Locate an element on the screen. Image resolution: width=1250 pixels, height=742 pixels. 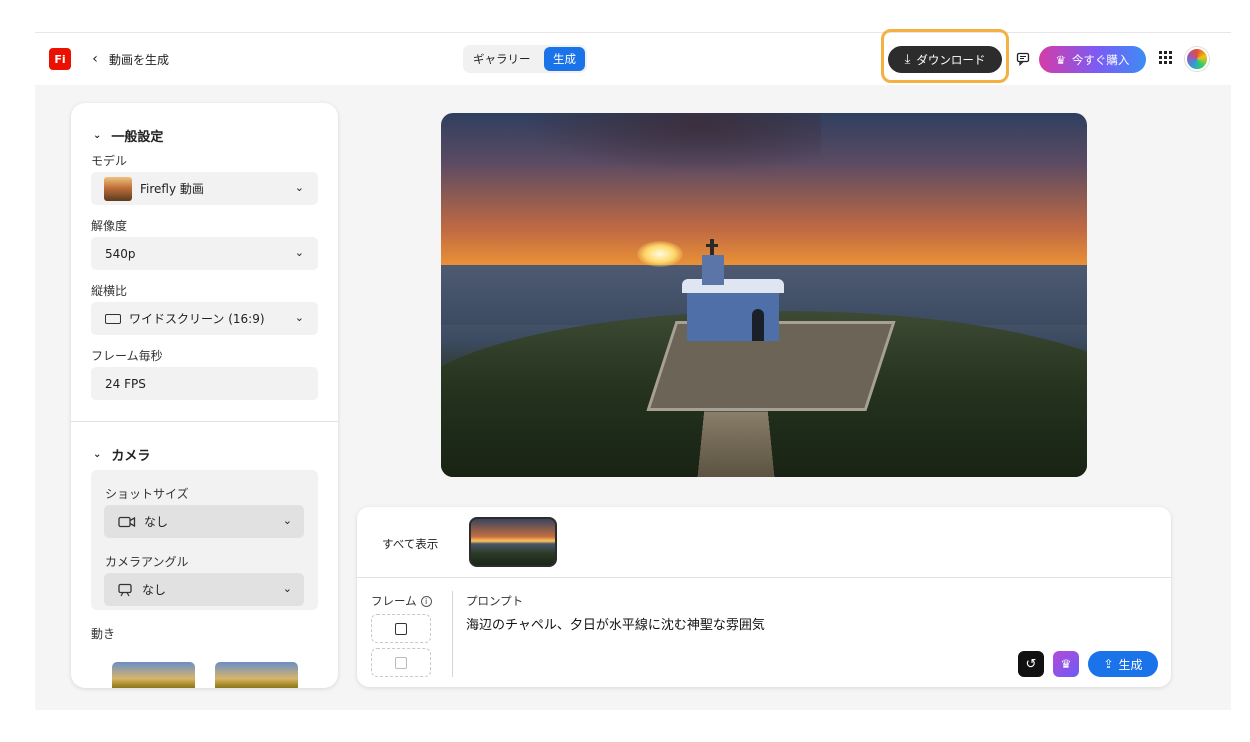
preview-cross is located at coordinates (712, 247).